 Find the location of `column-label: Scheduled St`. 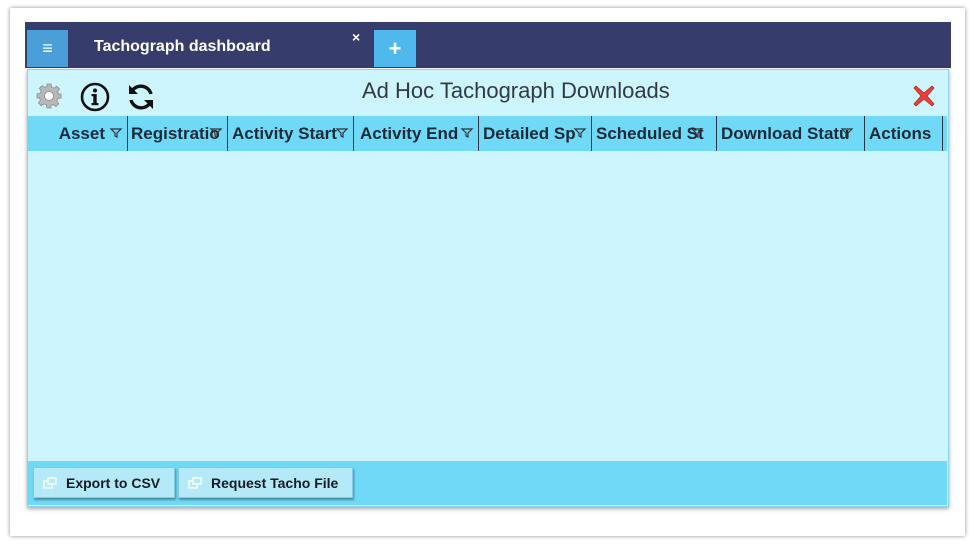

column-label: Scheduled St is located at coordinates (650, 133).